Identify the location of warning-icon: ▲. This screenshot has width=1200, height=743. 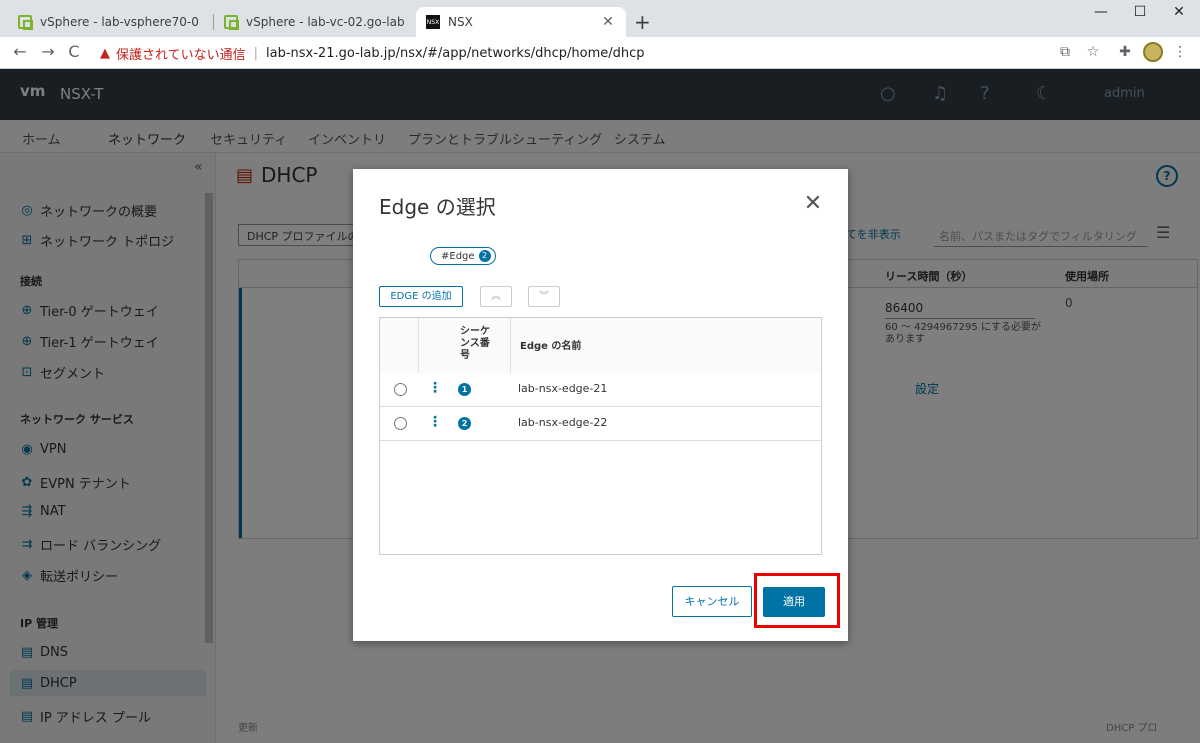
(105, 53).